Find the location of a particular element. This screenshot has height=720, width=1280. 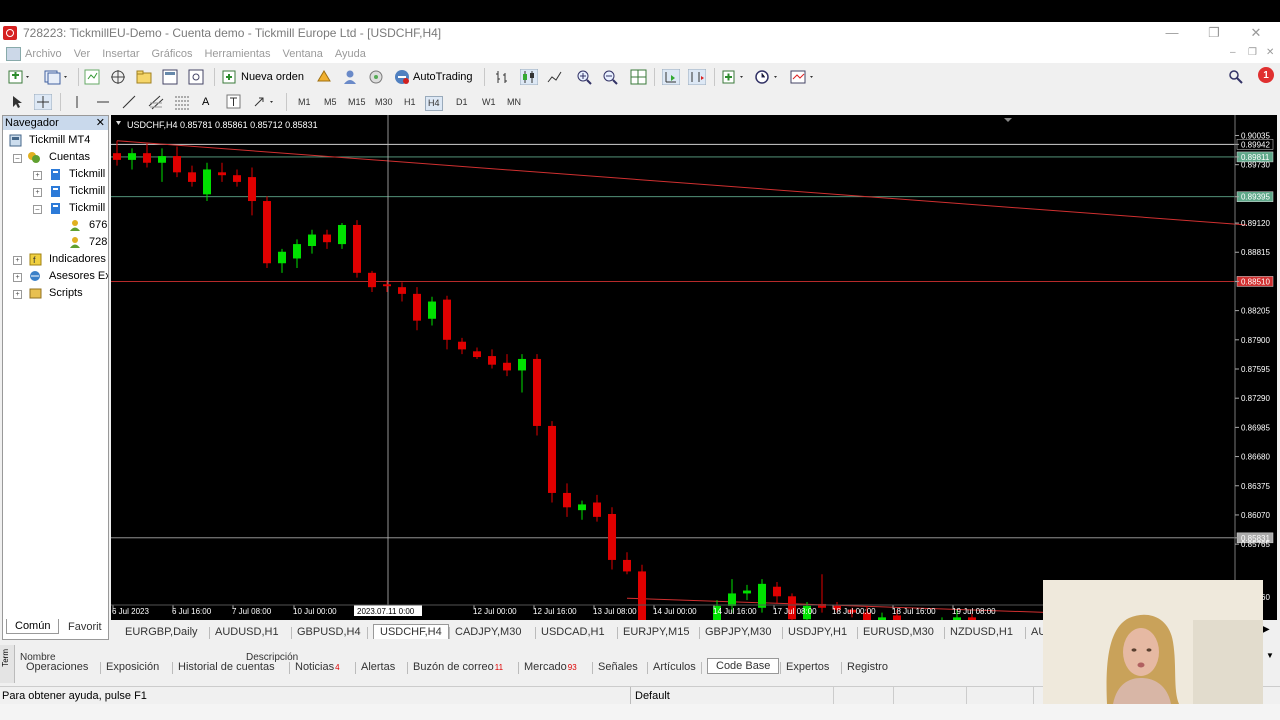

chart-tab: GBPJPY,M30 is located at coordinates (738, 632).